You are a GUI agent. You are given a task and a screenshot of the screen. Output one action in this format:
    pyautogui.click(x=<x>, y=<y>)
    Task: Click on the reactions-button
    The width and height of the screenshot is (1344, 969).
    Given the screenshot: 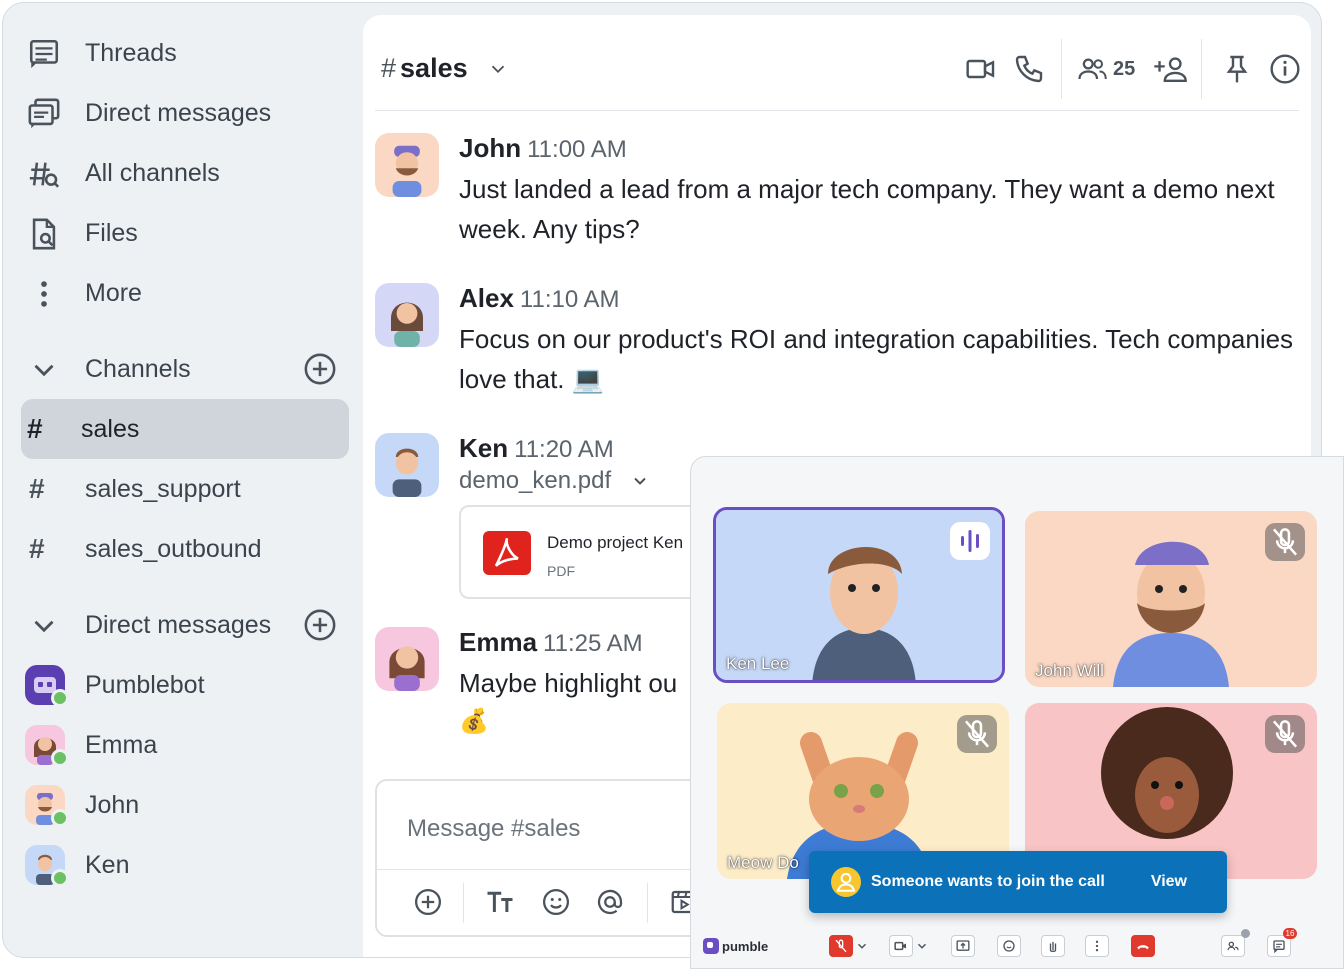 What is the action you would take?
    pyautogui.click(x=1009, y=946)
    